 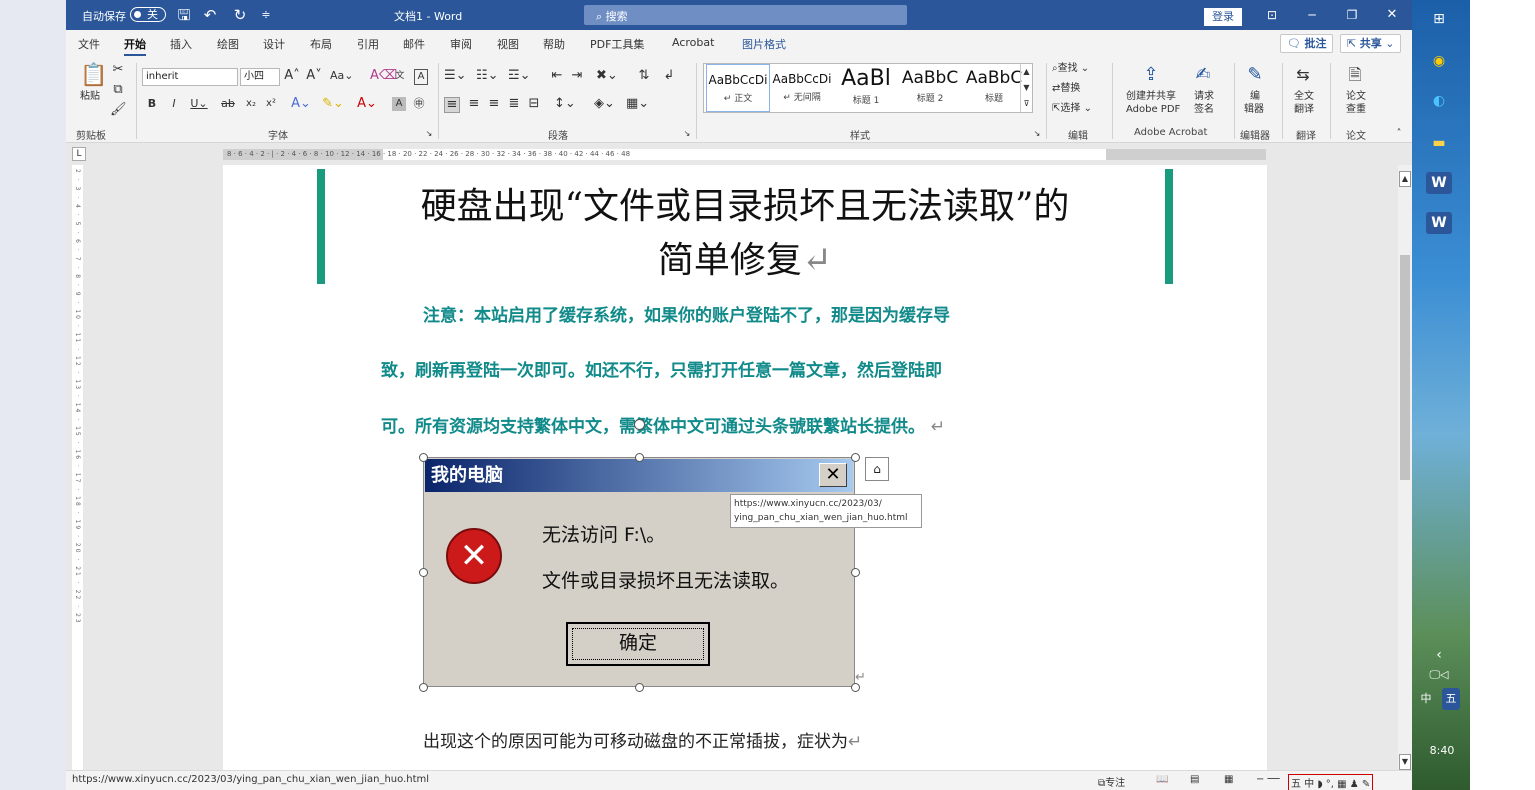 What do you see at coordinates (452, 105) in the screenshot?
I see `align-left-icon: ≡` at bounding box center [452, 105].